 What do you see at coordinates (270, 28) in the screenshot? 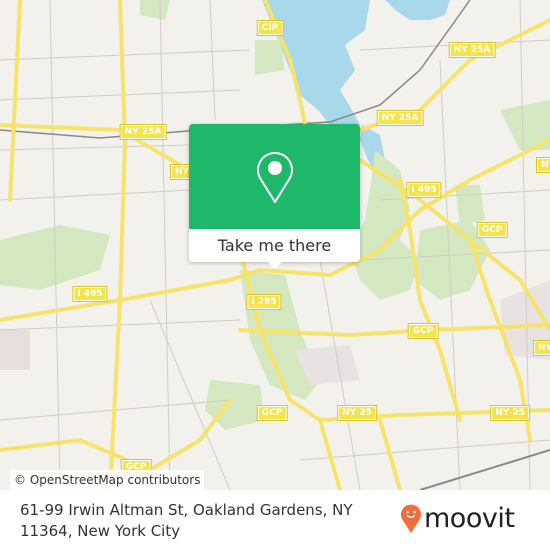
I see `road-shield-cip: CIP` at bounding box center [270, 28].